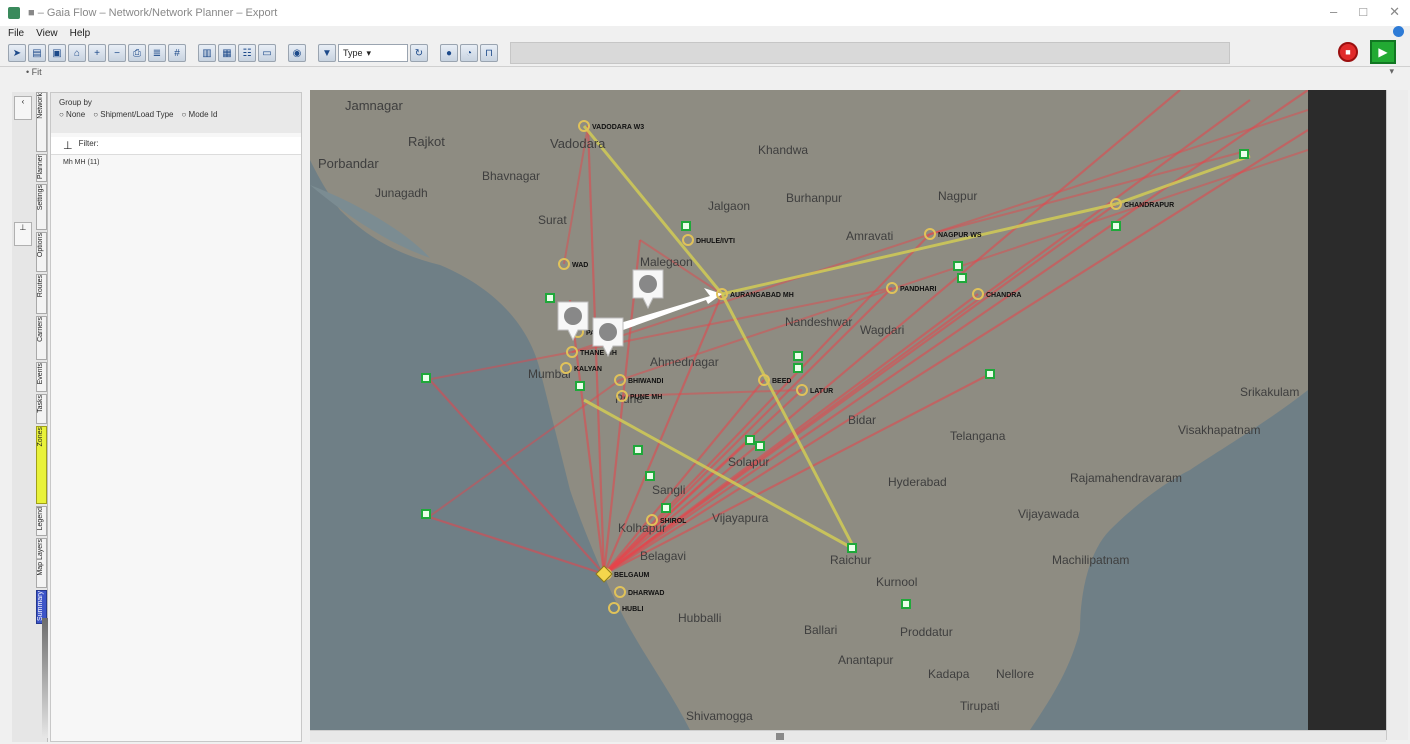 This screenshot has height=744, width=1410. I want to click on rotate-icon: ◔, so click(469, 53).